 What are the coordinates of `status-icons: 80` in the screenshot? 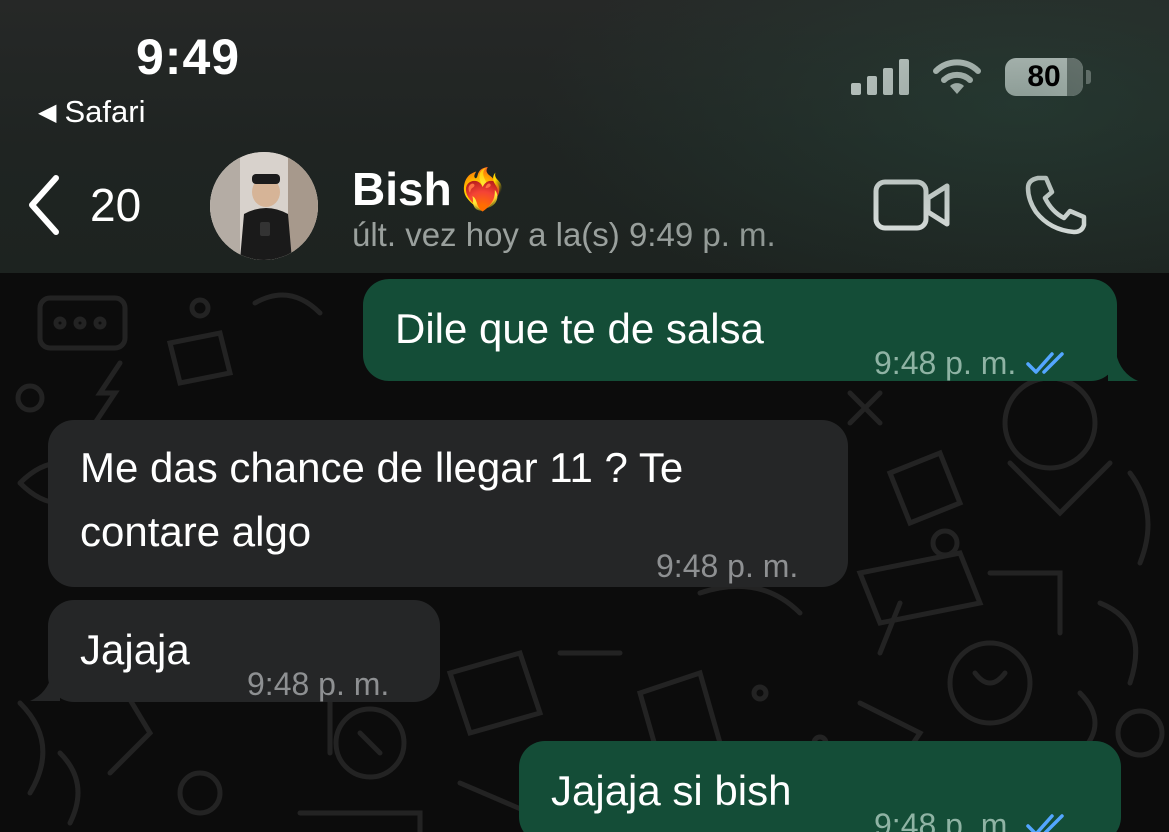 It's located at (971, 77).